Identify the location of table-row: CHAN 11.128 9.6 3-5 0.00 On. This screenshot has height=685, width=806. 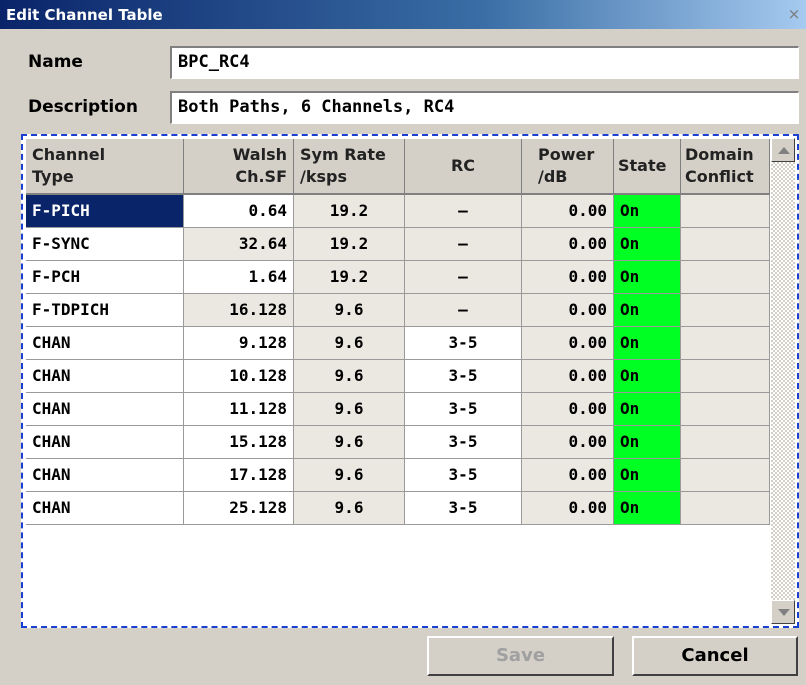
(398, 409).